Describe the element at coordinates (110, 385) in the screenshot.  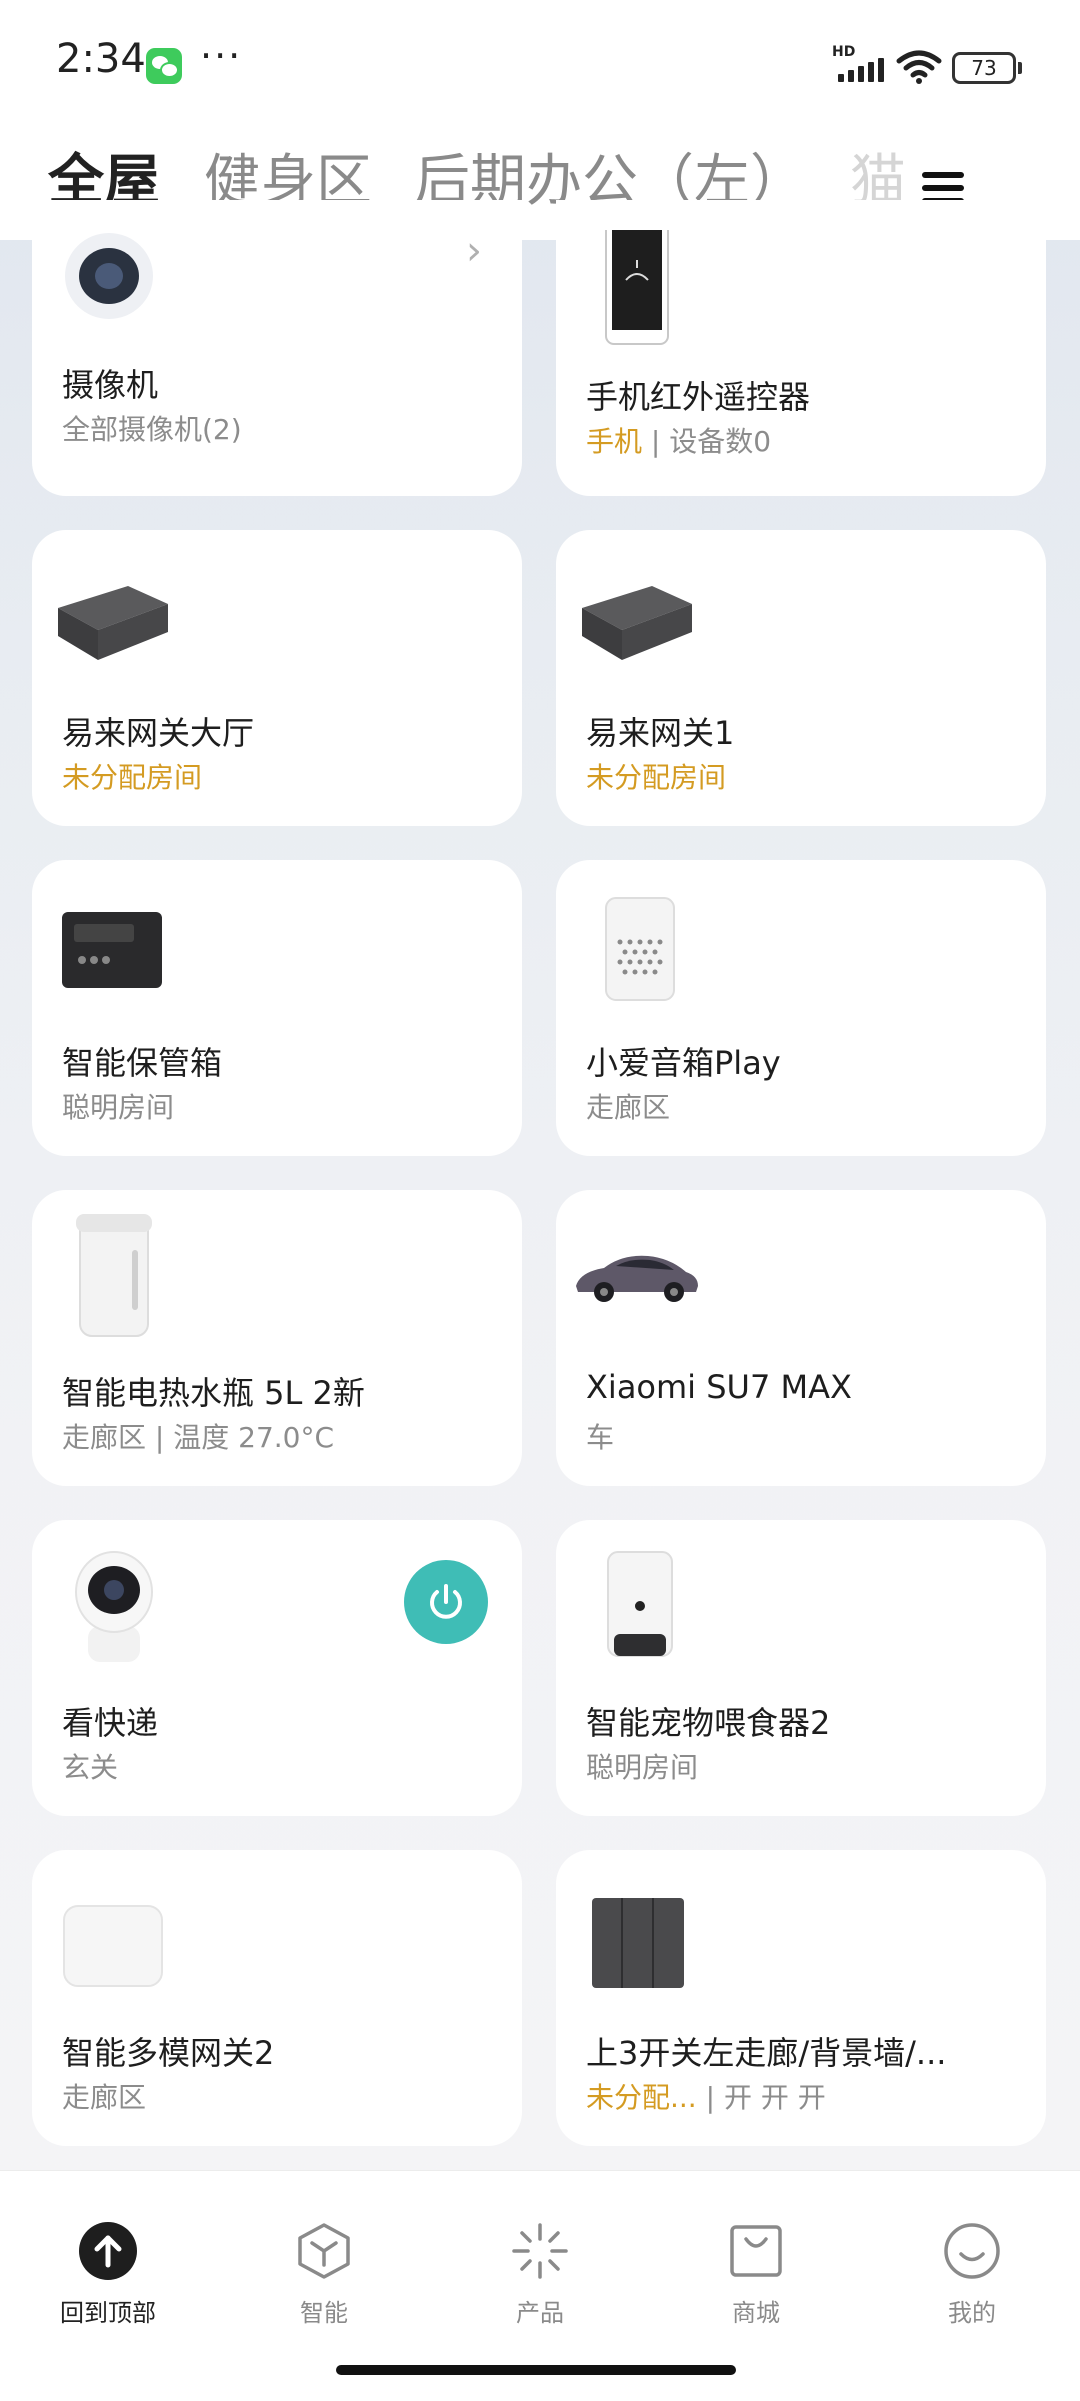
I see `device-name: 摄像机` at that location.